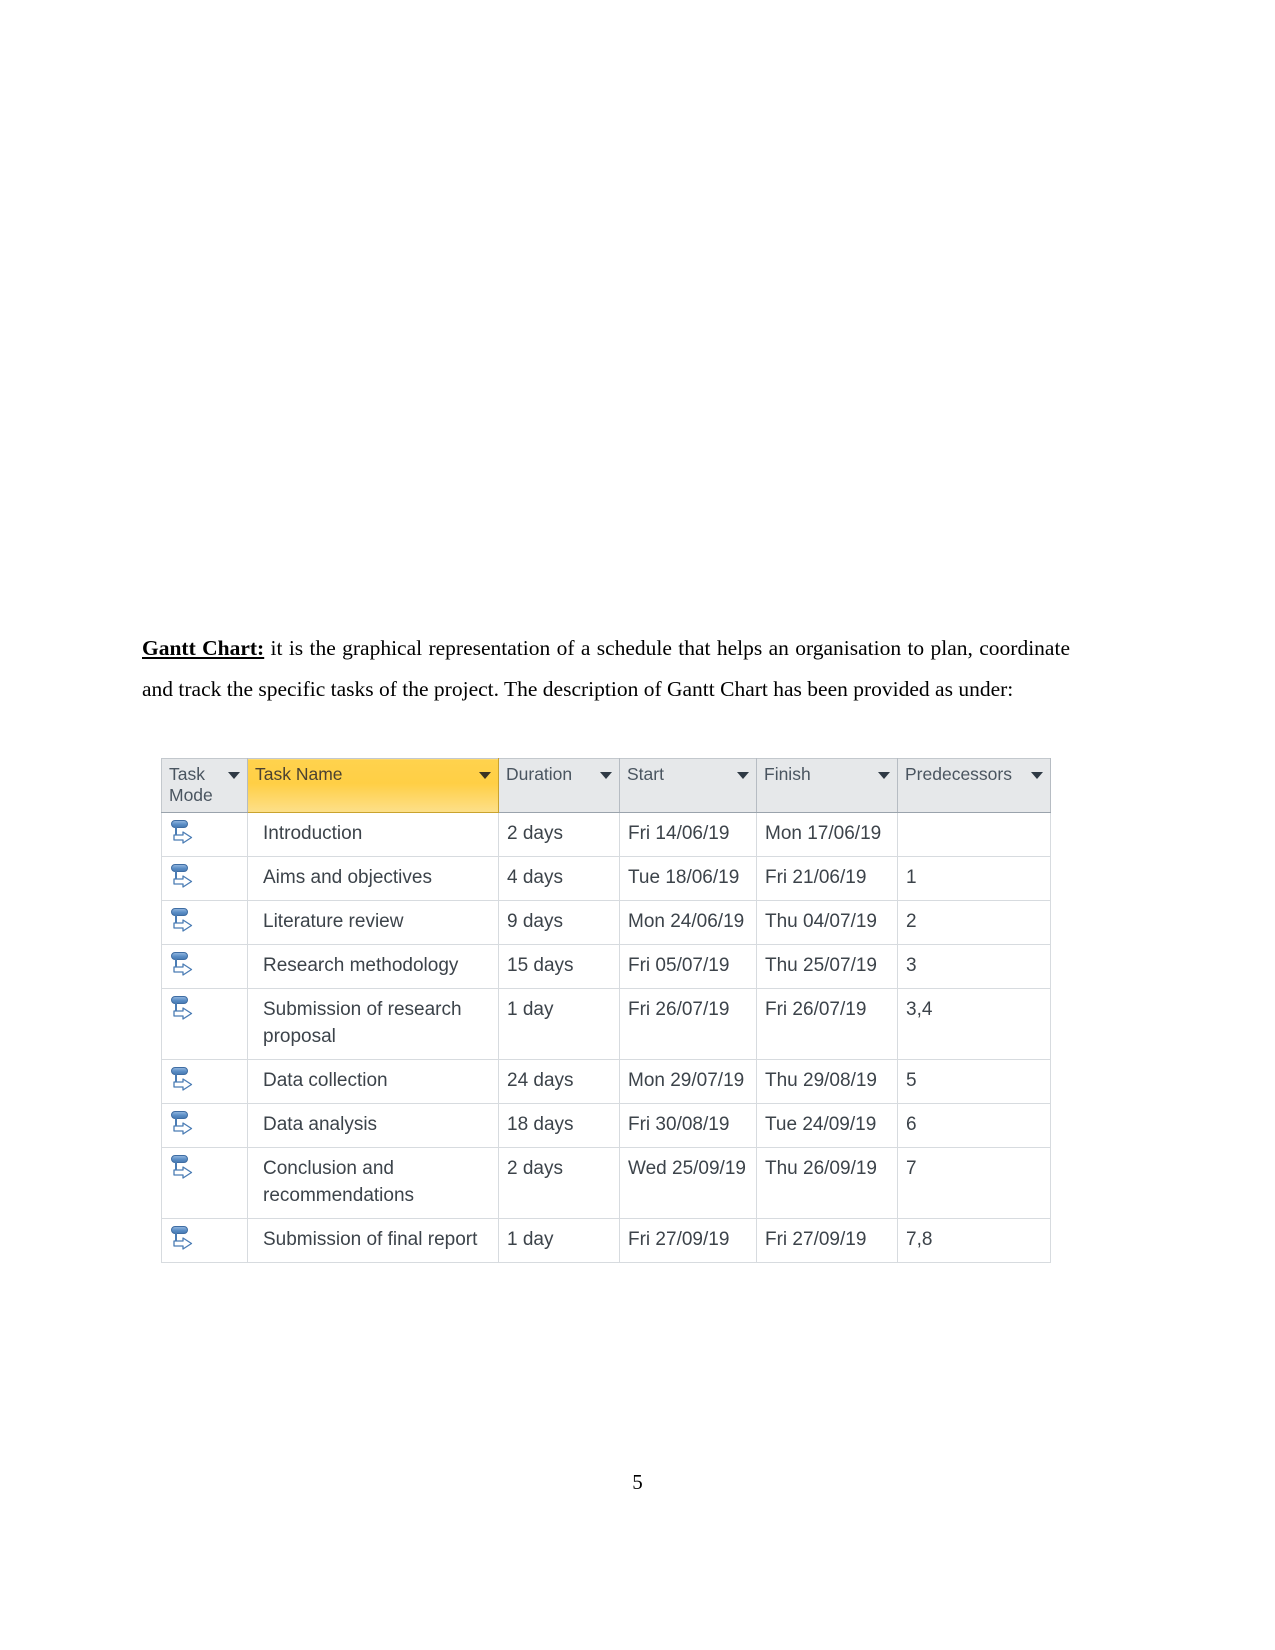 This screenshot has width=1275, height=1650. I want to click on cell-start: Fri 05/07/19, so click(688, 966).